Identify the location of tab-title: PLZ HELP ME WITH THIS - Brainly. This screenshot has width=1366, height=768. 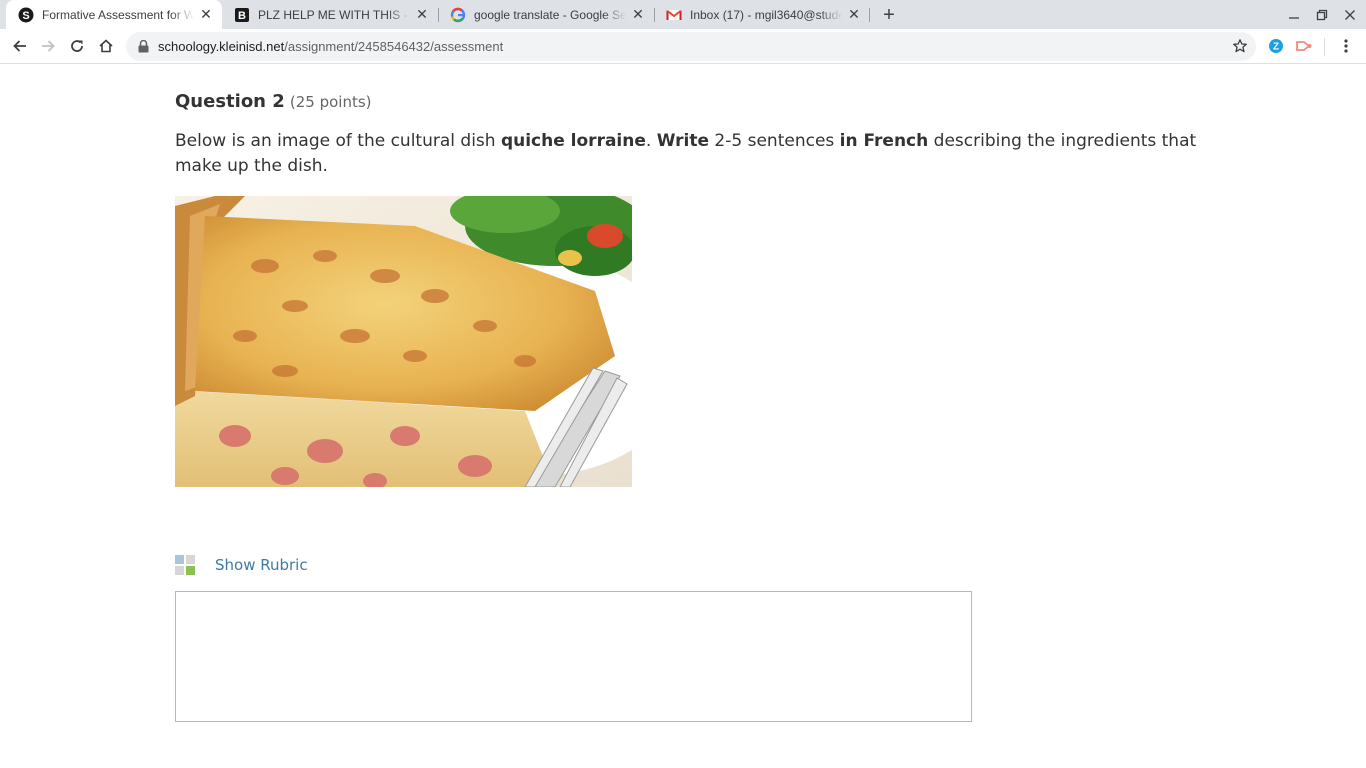
(334, 14).